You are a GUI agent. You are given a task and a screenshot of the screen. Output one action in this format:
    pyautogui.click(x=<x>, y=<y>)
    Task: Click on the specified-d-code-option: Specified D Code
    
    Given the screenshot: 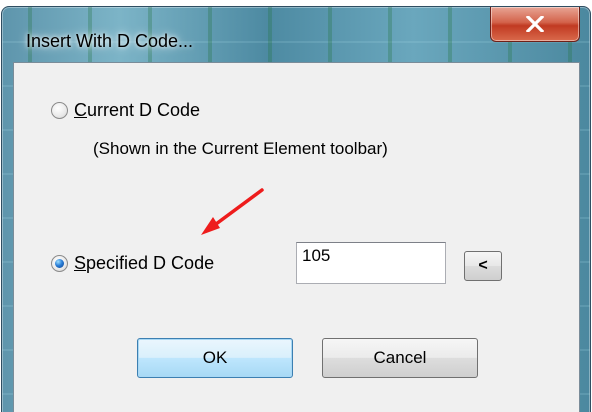 What is the action you would take?
    pyautogui.click(x=132, y=263)
    